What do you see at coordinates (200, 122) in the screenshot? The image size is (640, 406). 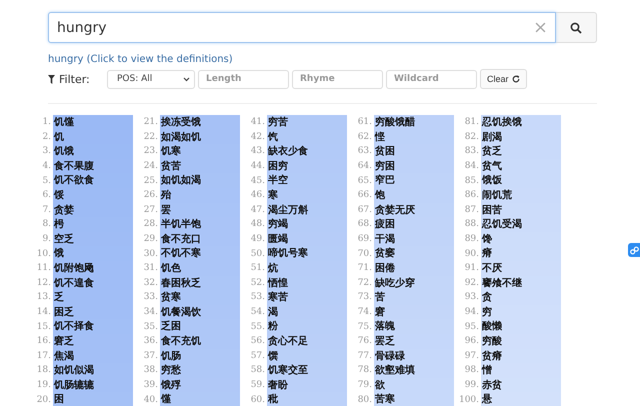 I see `result-word: 挨冻受饿` at bounding box center [200, 122].